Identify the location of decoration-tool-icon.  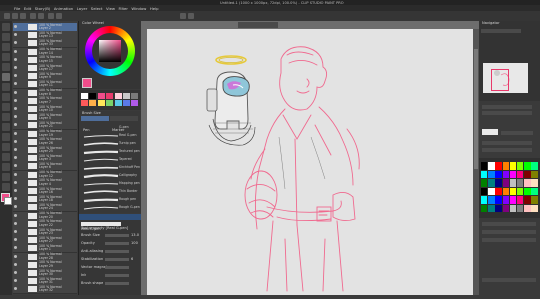
(6, 117).